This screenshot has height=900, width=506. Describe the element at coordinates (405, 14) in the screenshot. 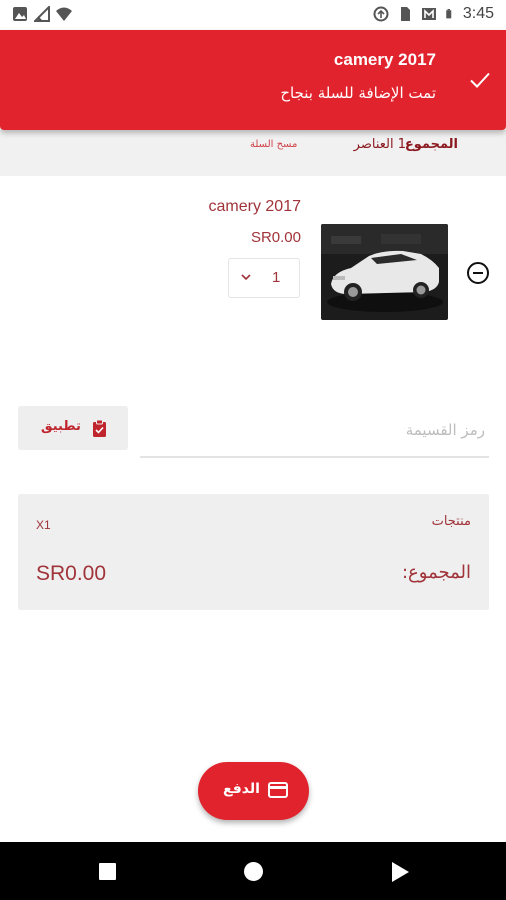

I see `sim-icon` at that location.